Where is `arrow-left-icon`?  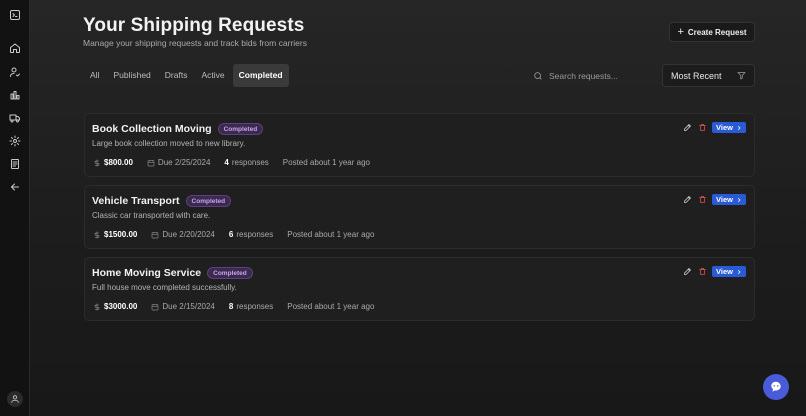
arrow-left-icon is located at coordinates (15, 187).